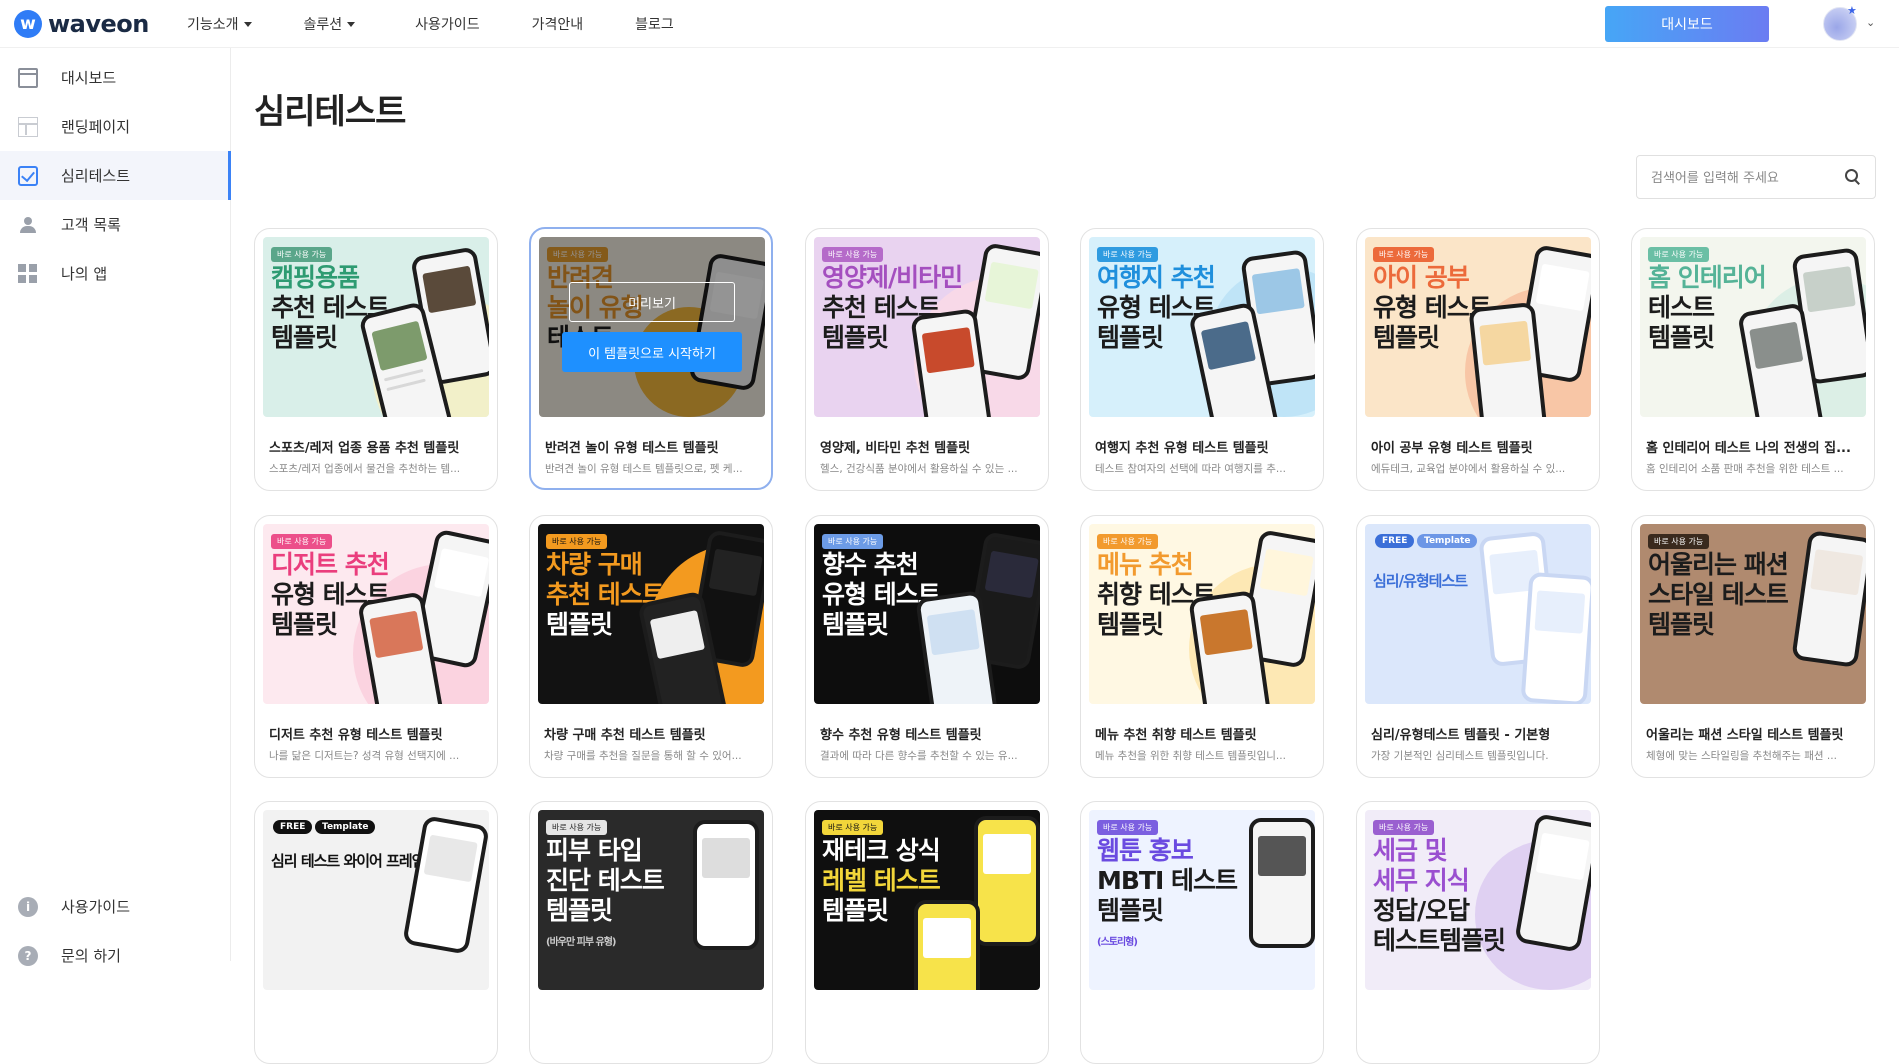 This screenshot has height=1064, width=1899. Describe the element at coordinates (1753, 614) in the screenshot. I see `card-thumbnail: 바로 사용 가능 어울리는 패션 스타일 테스트 템플릿` at that location.